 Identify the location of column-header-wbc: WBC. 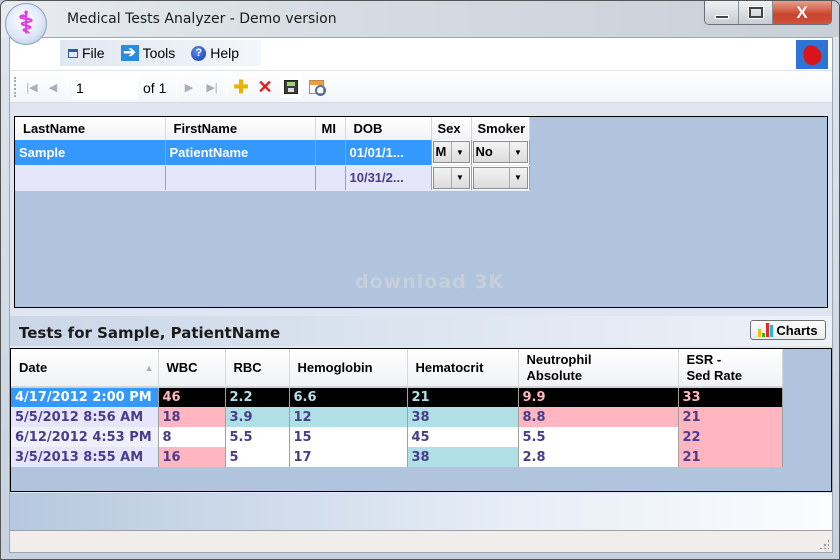
(192, 368).